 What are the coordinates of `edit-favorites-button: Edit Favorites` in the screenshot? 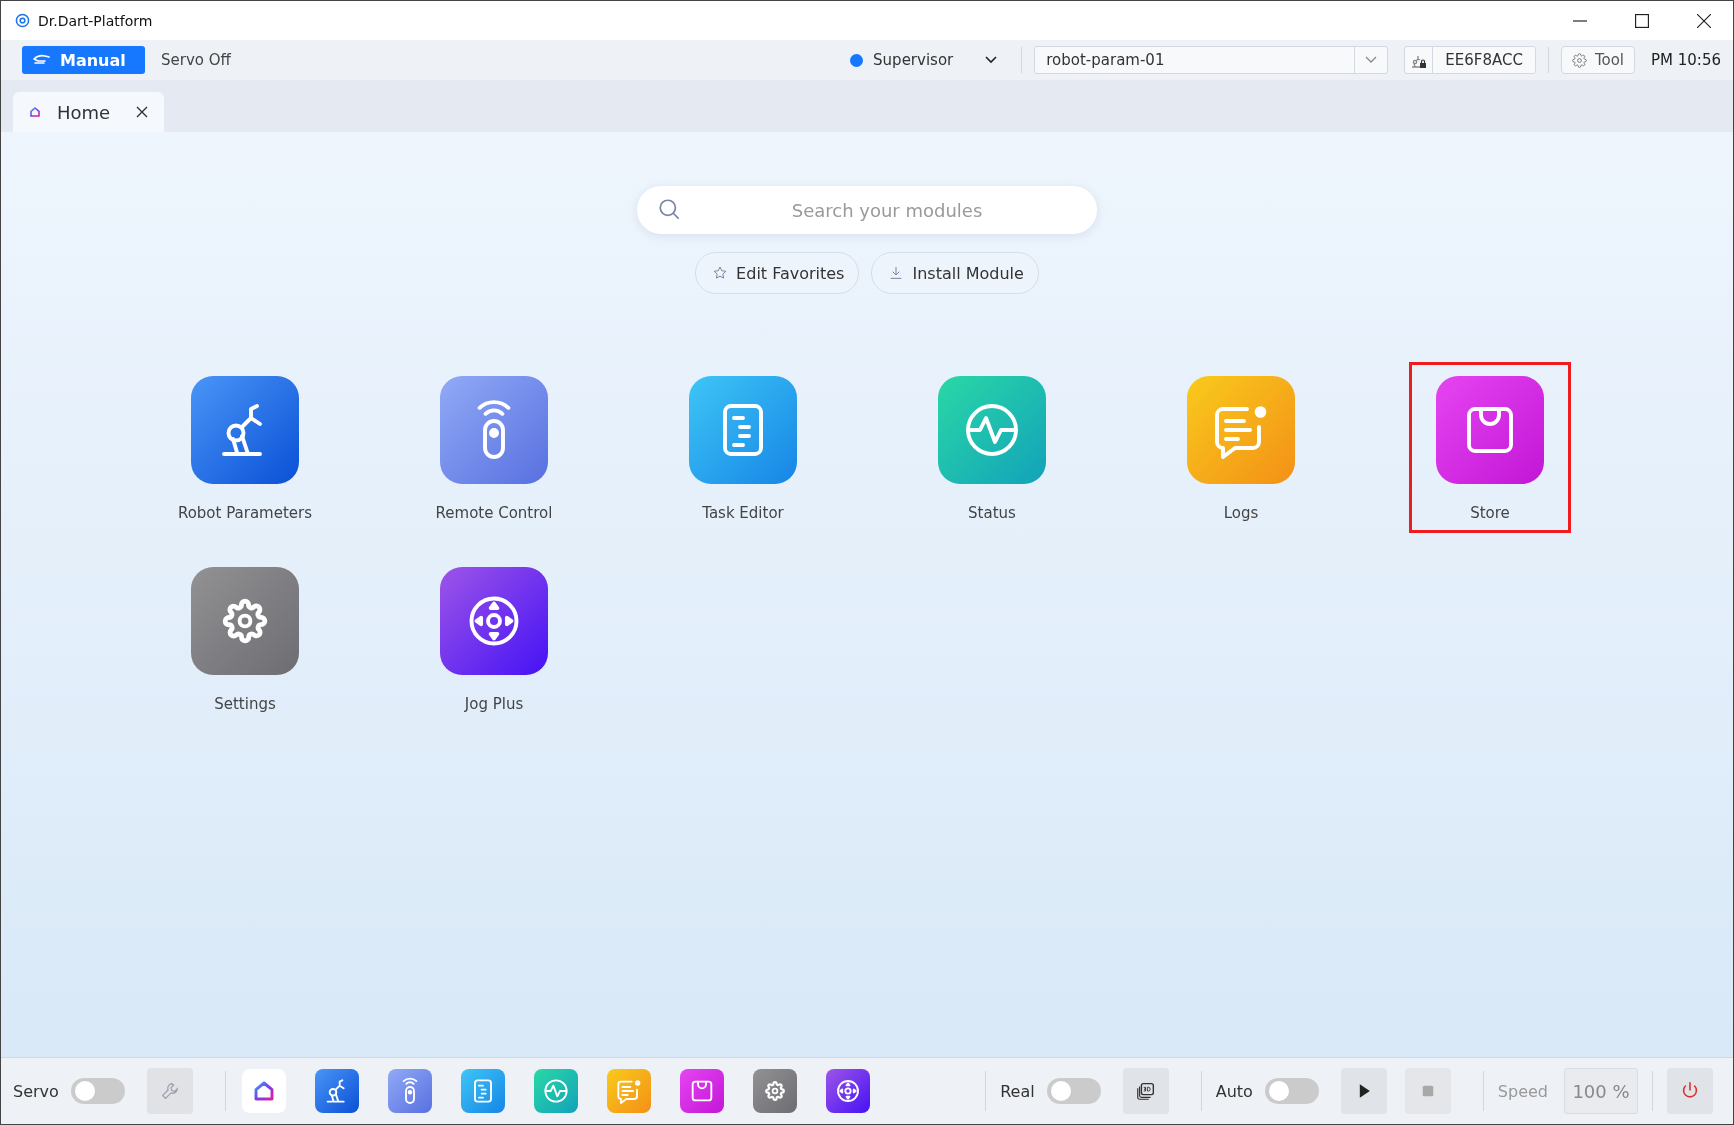 It's located at (777, 273).